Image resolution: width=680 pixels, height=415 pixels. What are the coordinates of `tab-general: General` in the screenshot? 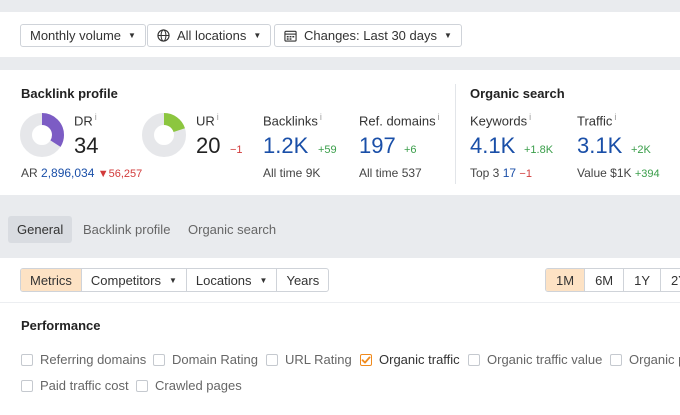 It's located at (40, 229).